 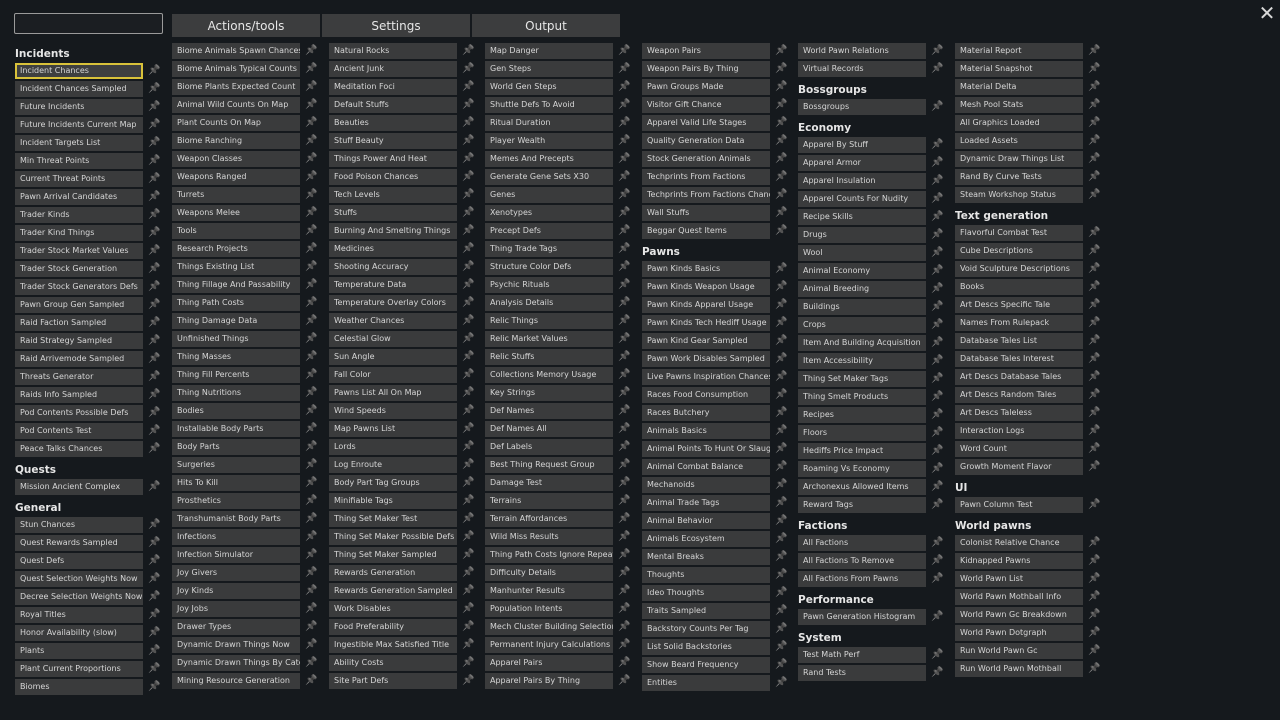 What do you see at coordinates (79, 359) in the screenshot?
I see `debug-action-button: Raid Arrivemode Sampled` at bounding box center [79, 359].